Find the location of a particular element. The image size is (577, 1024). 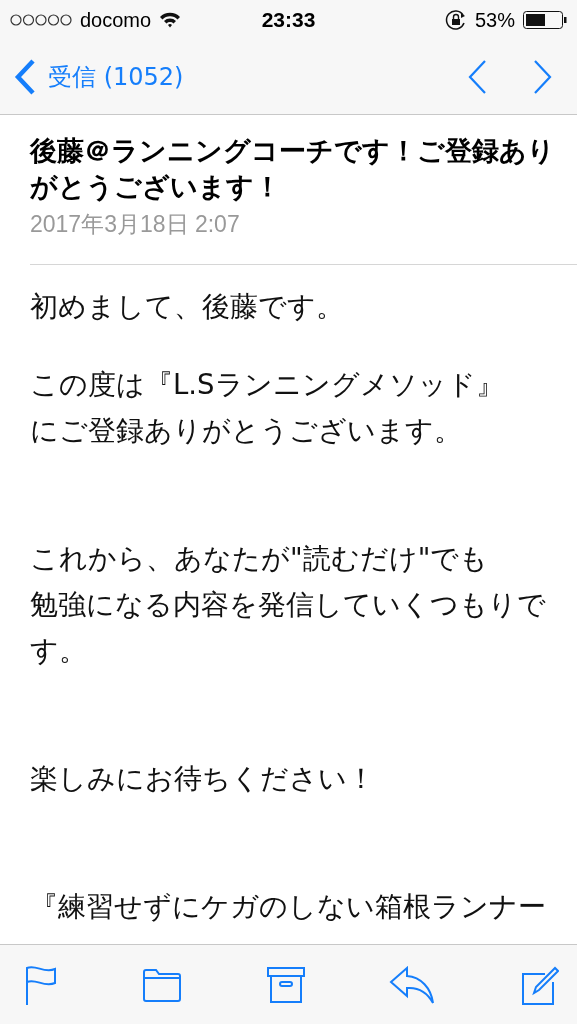

carrier-name: docomo is located at coordinates (116, 20).